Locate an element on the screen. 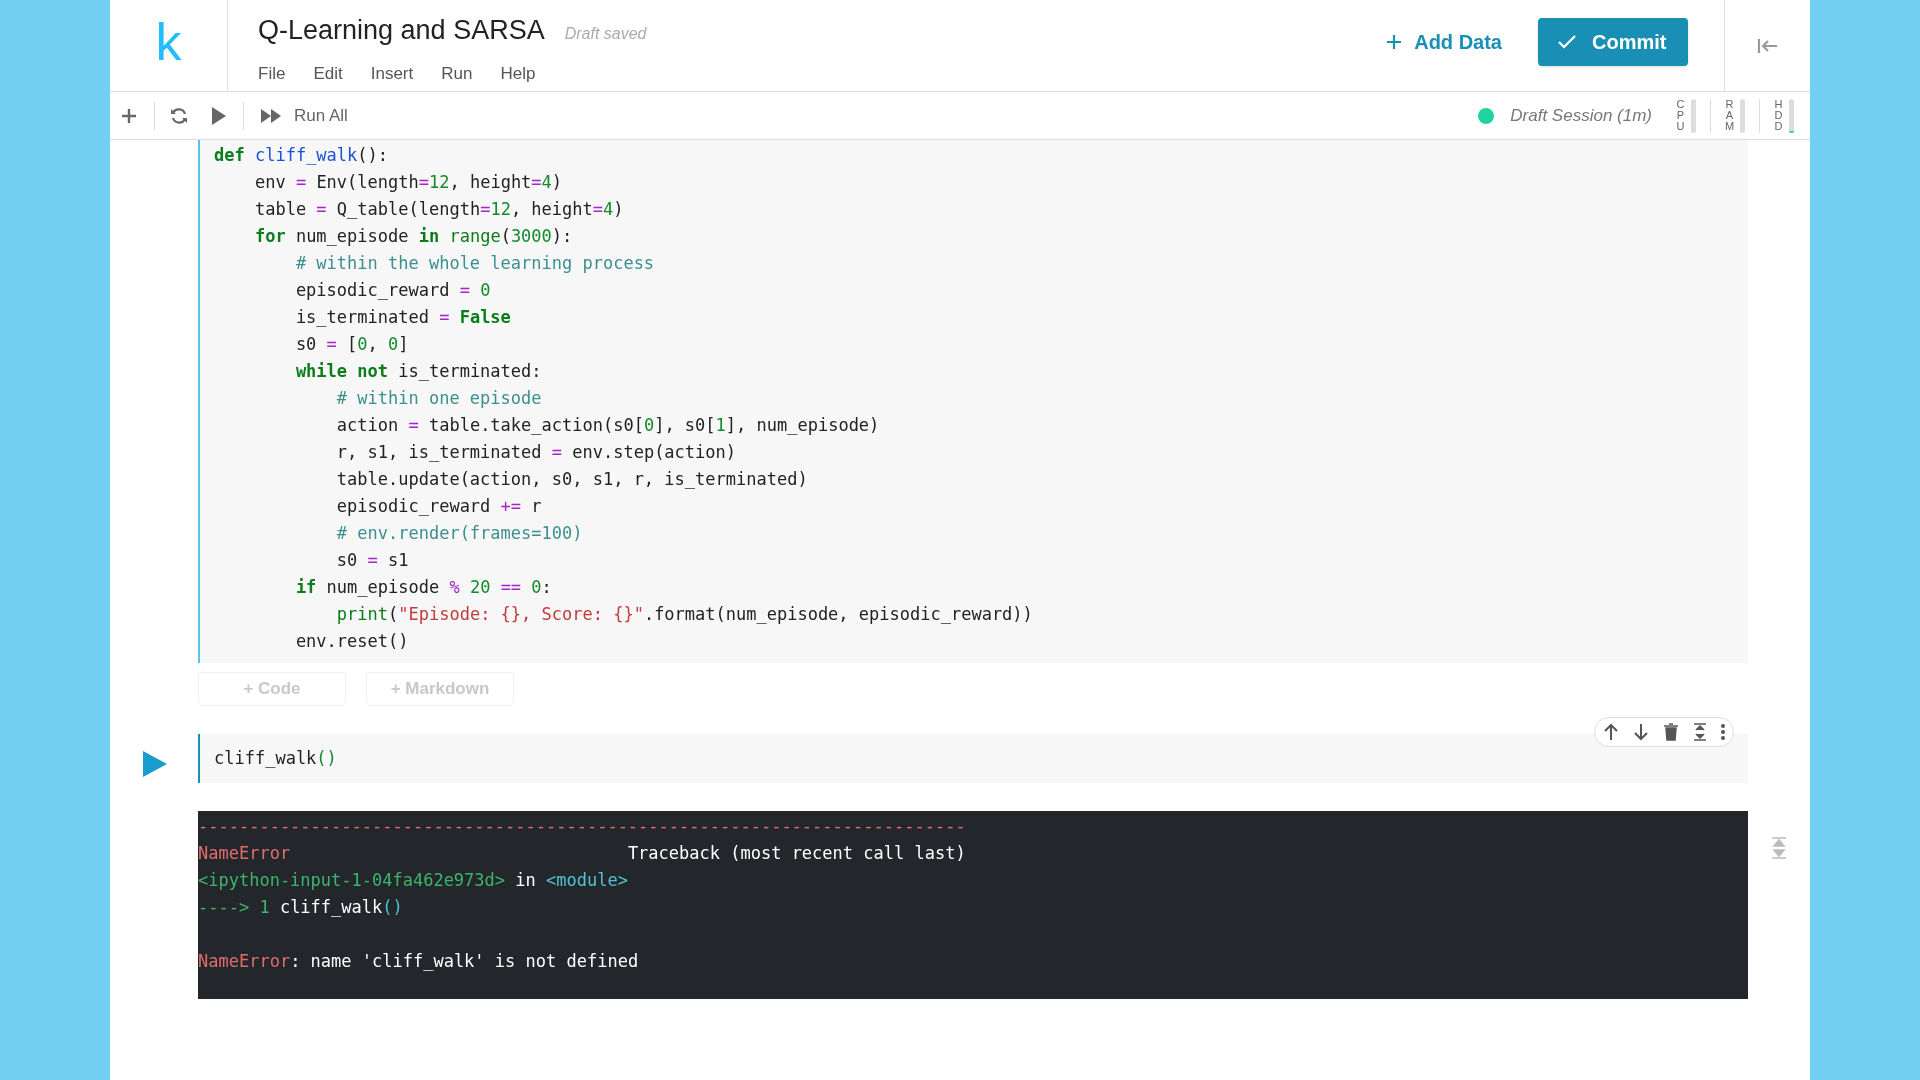 This screenshot has height=1080, width=1920. commit-button: Commit is located at coordinates (1613, 41).